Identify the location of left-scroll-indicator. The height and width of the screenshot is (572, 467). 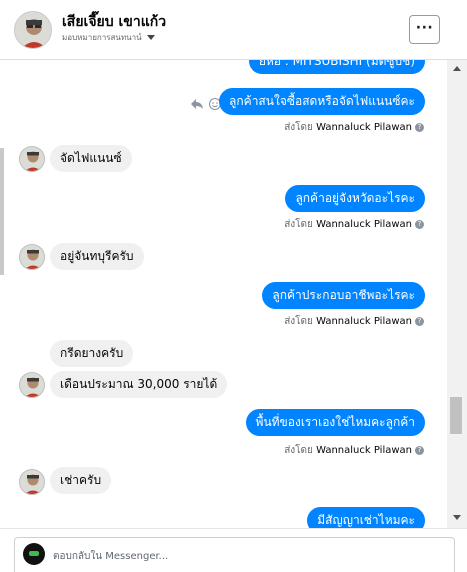
(2, 211).